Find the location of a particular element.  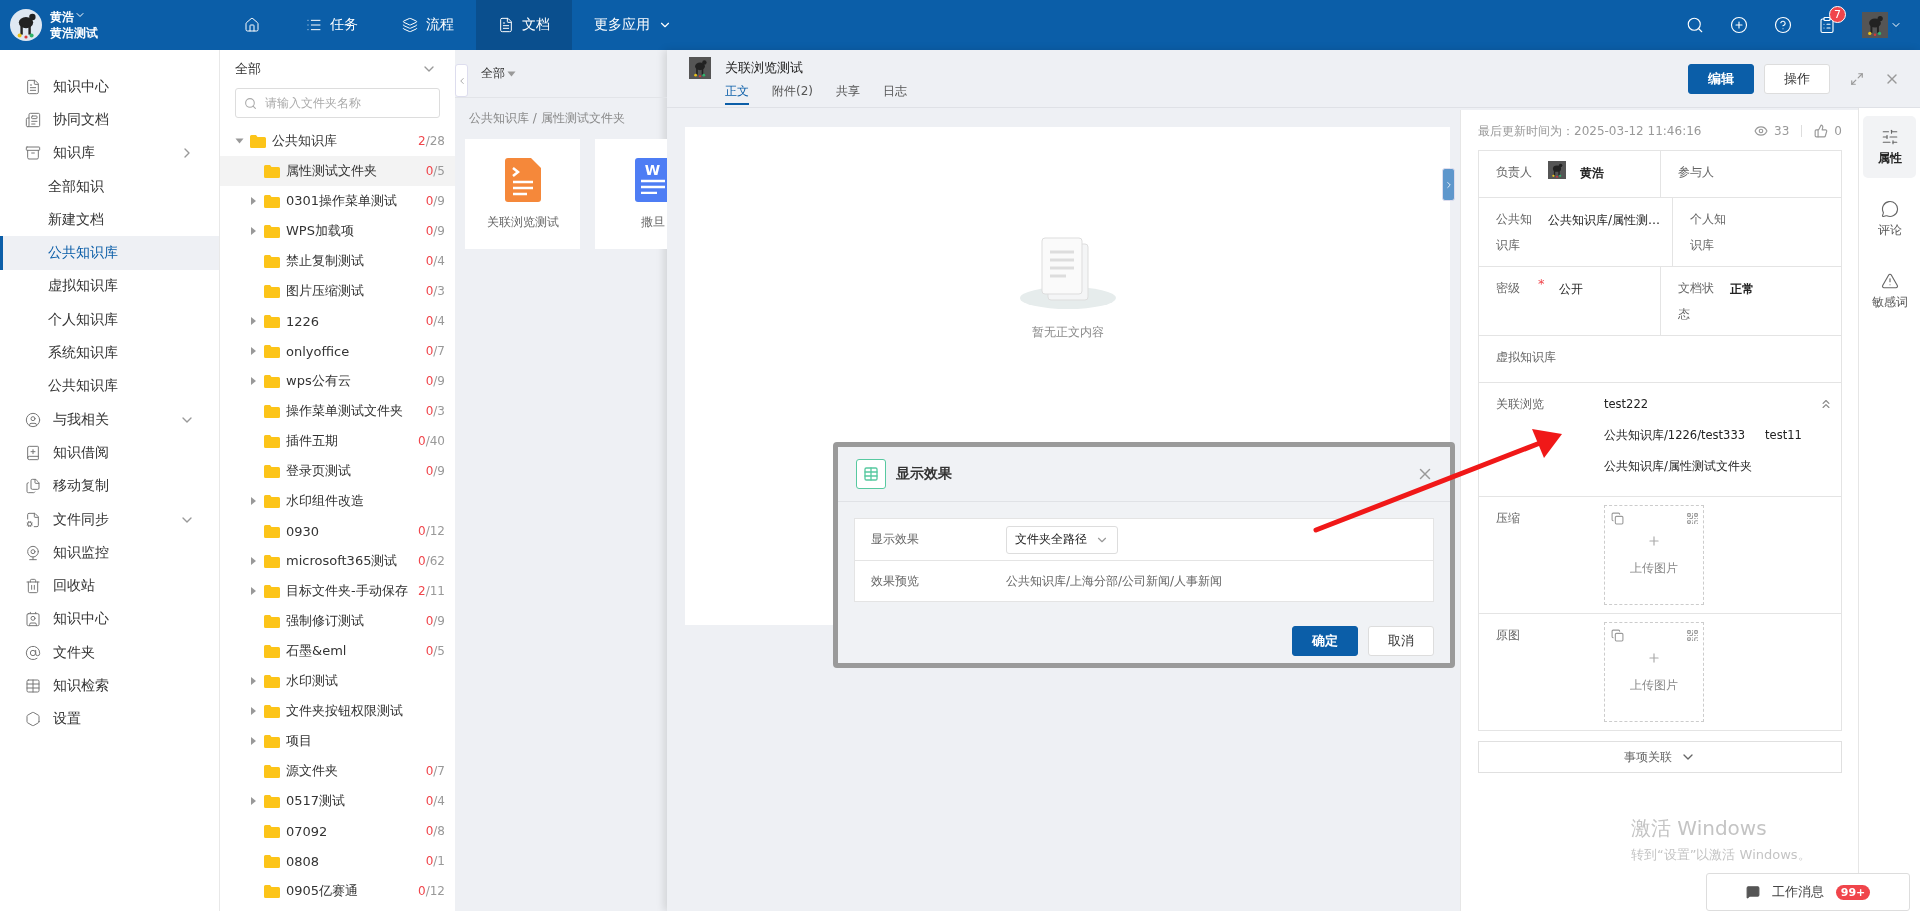

activation-title: 激活 Windows is located at coordinates (1699, 828).